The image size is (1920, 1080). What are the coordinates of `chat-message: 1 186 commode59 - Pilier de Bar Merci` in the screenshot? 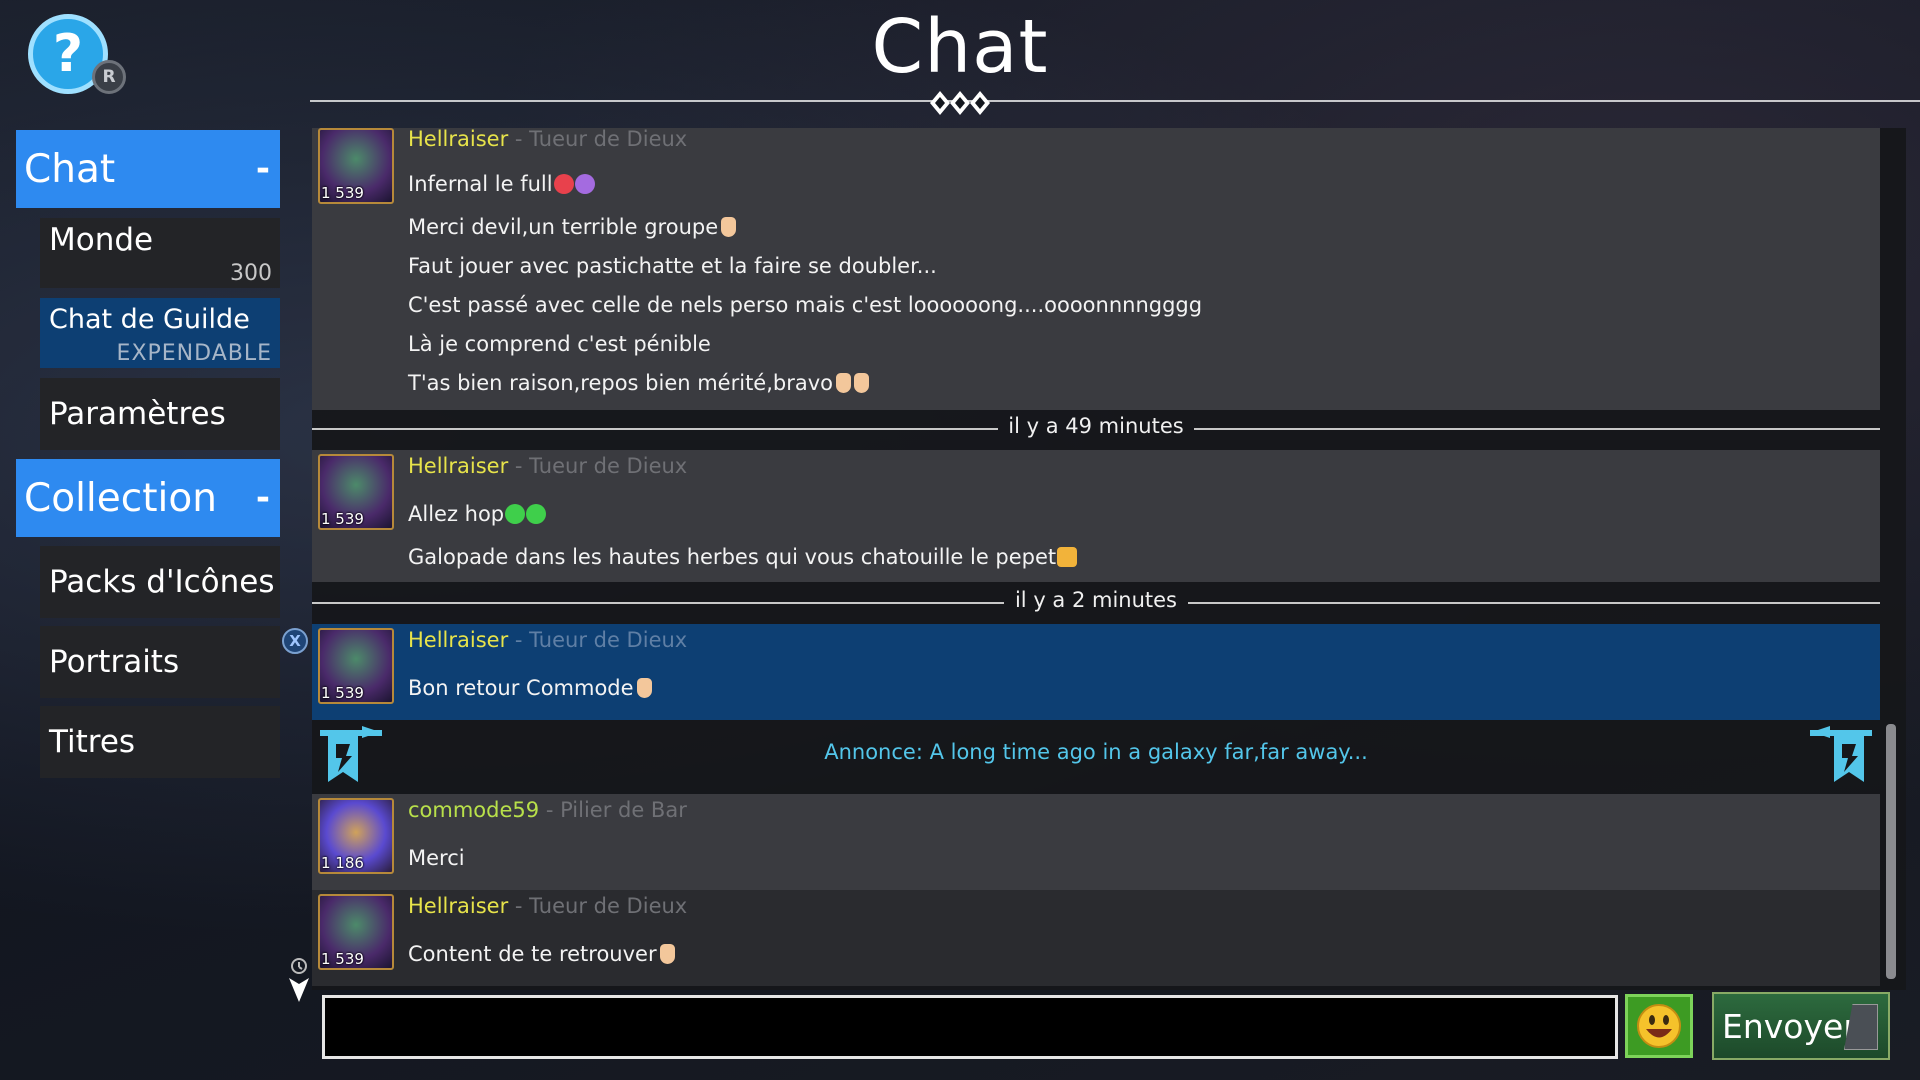 It's located at (1096, 842).